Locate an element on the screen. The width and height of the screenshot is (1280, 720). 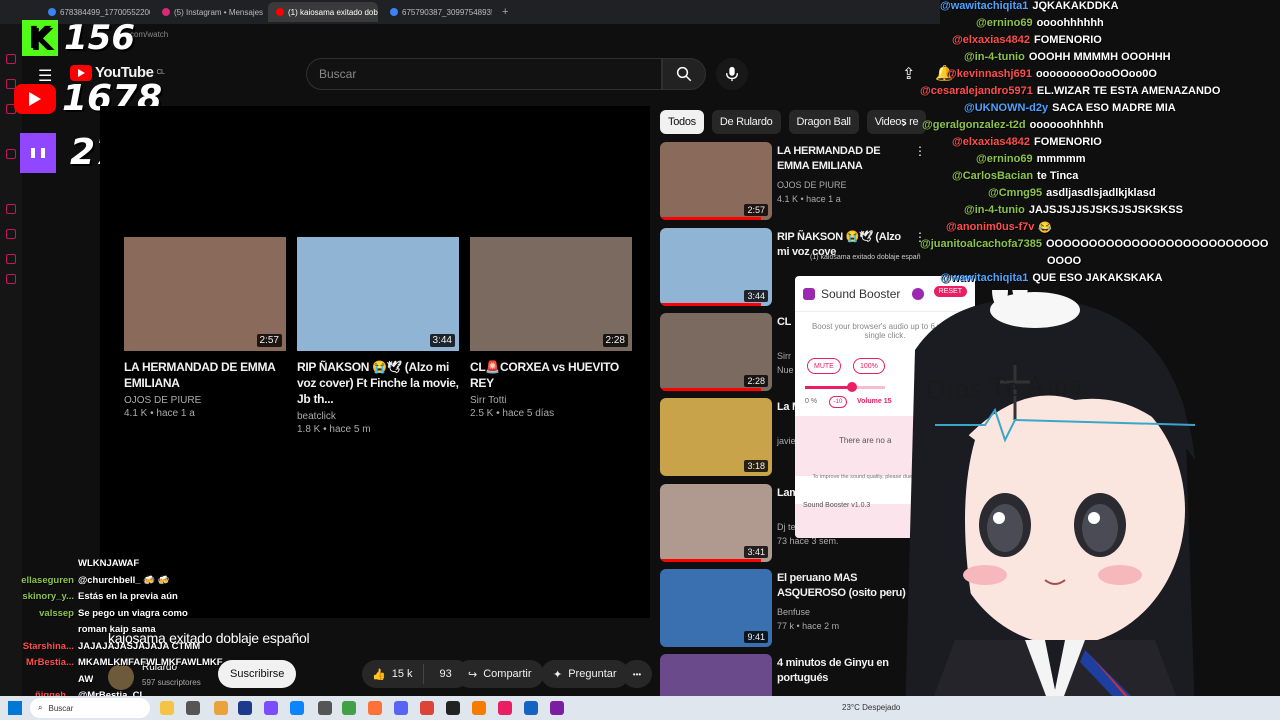
chat-message: @elxaxias4842 FOMENORIO is located at coordinates (1100, 144).